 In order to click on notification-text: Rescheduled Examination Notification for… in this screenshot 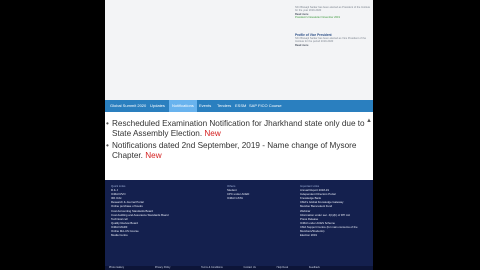, I will do `click(238, 128)`.